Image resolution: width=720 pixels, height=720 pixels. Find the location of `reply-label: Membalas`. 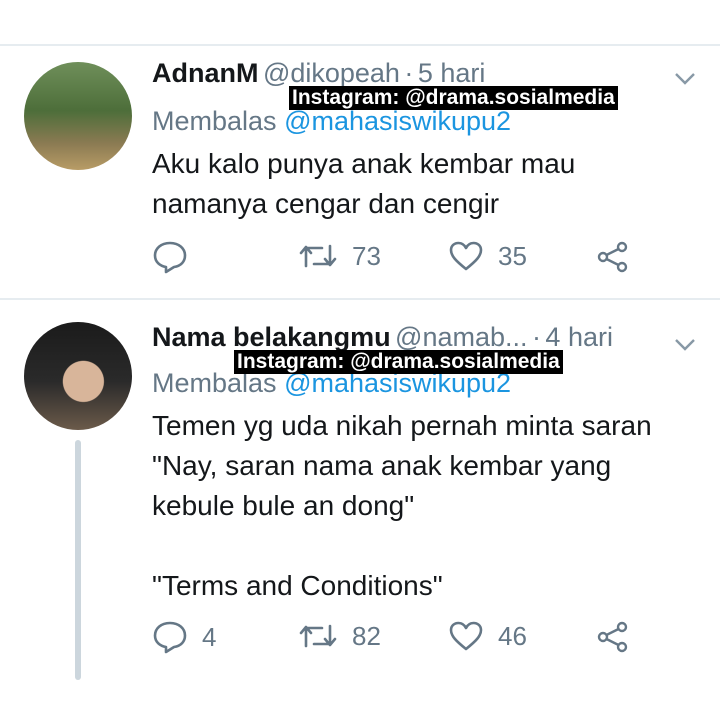

reply-label: Membalas is located at coordinates (214, 121).